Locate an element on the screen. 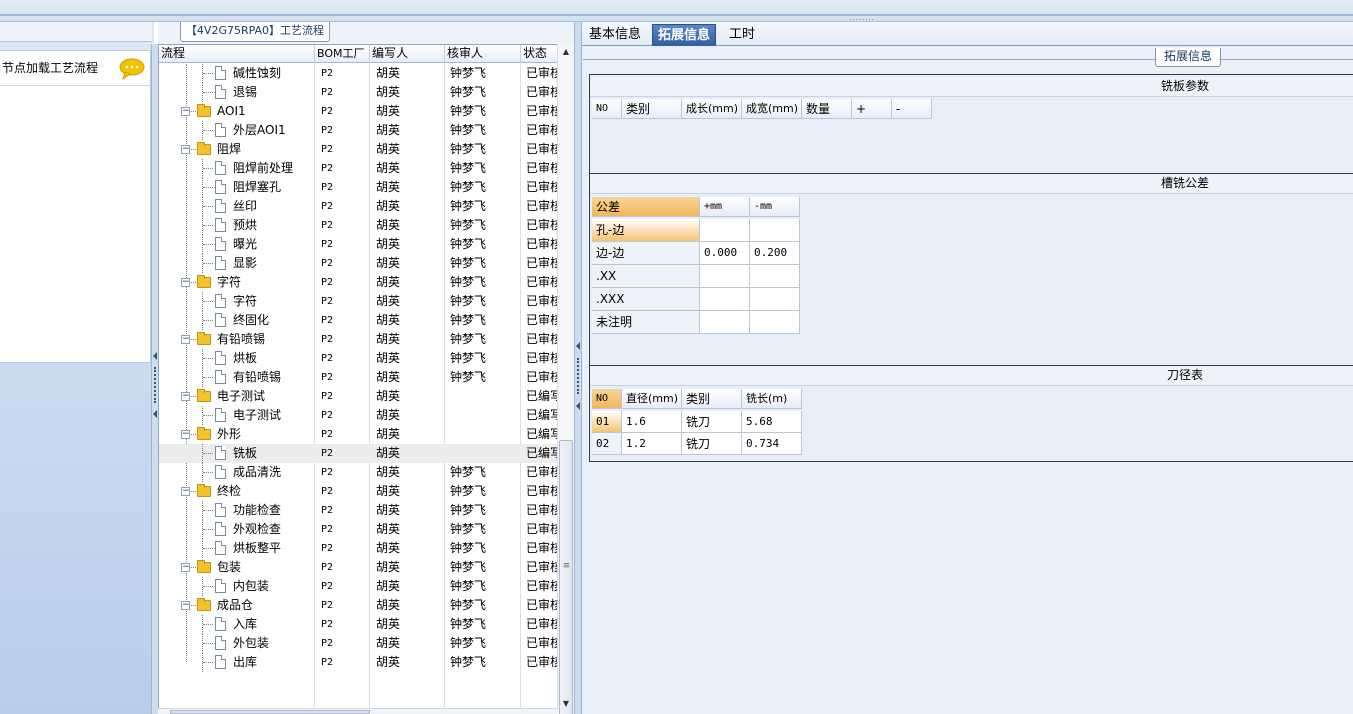 The width and height of the screenshot is (1353, 714). table-row: 入库 P2 胡英 钟梦飞 已审核 is located at coordinates (358, 624).